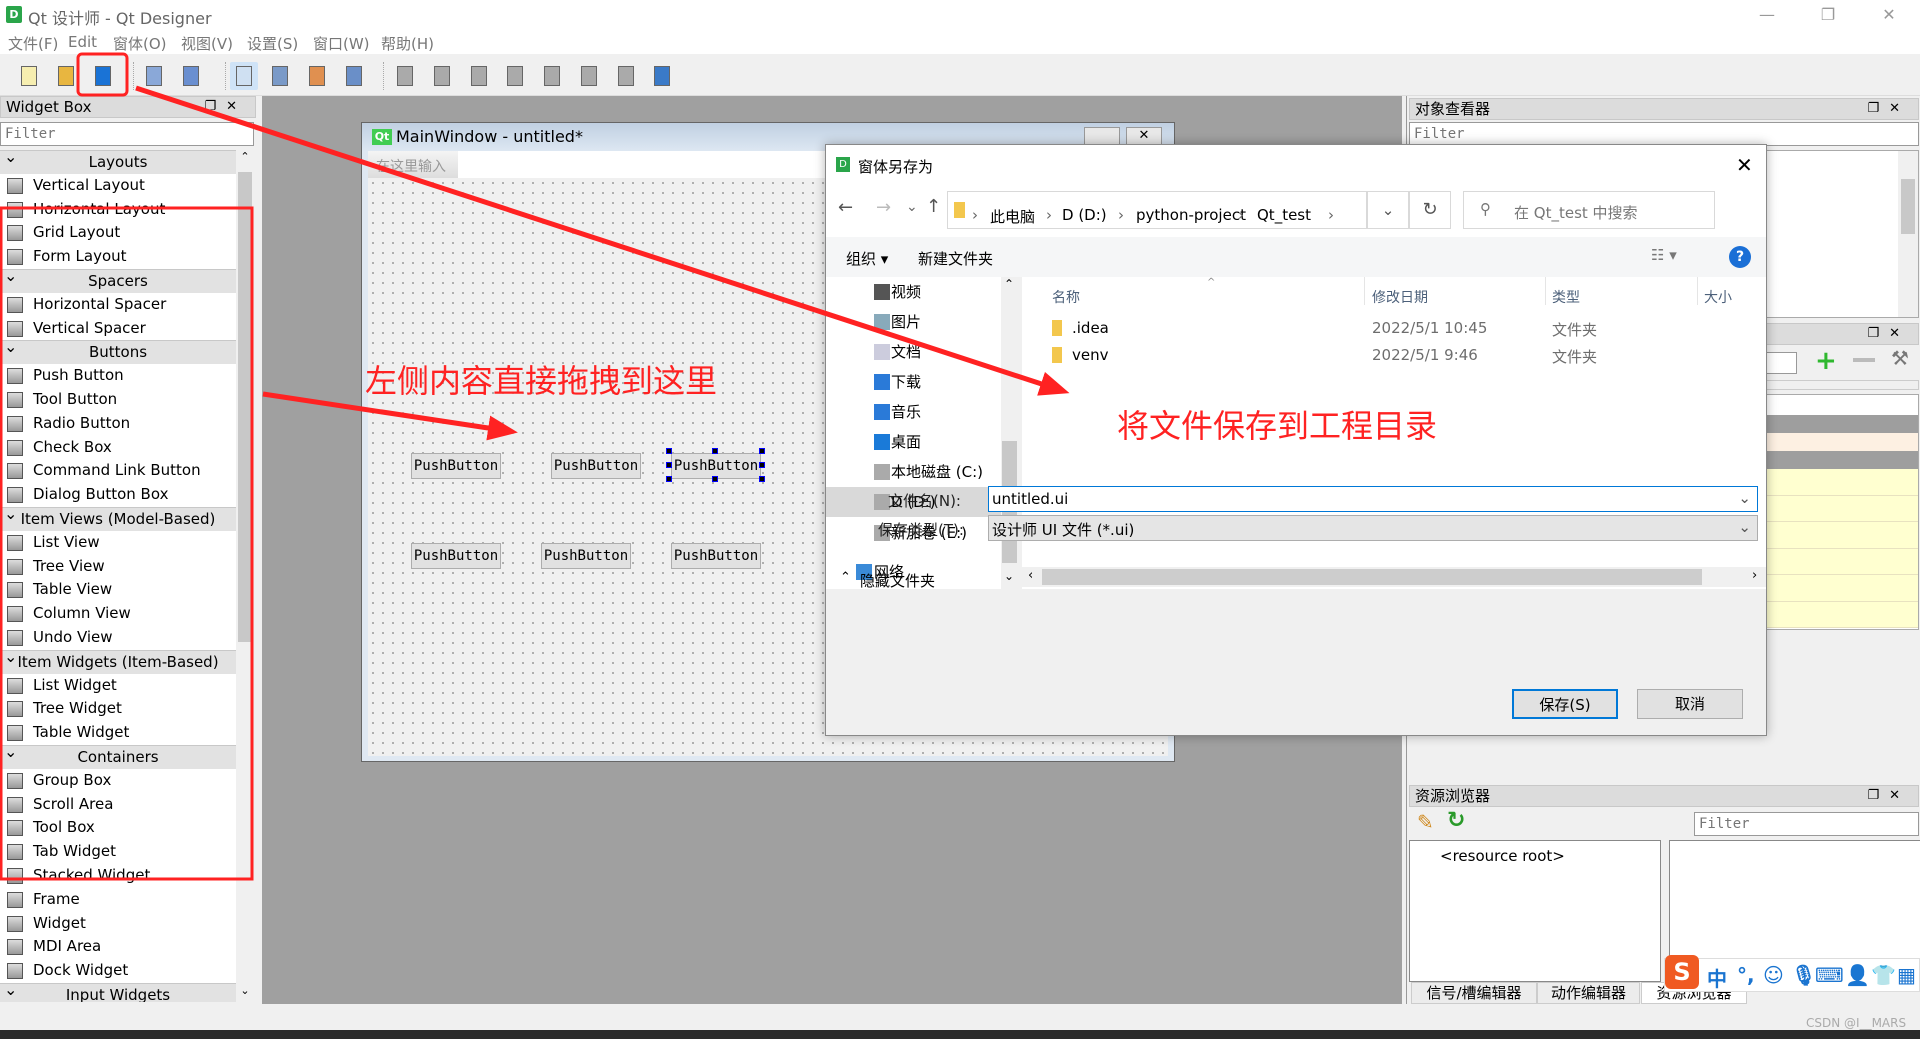 This screenshot has width=1920, height=1039. I want to click on arrow-to-form, so click(390, 416).